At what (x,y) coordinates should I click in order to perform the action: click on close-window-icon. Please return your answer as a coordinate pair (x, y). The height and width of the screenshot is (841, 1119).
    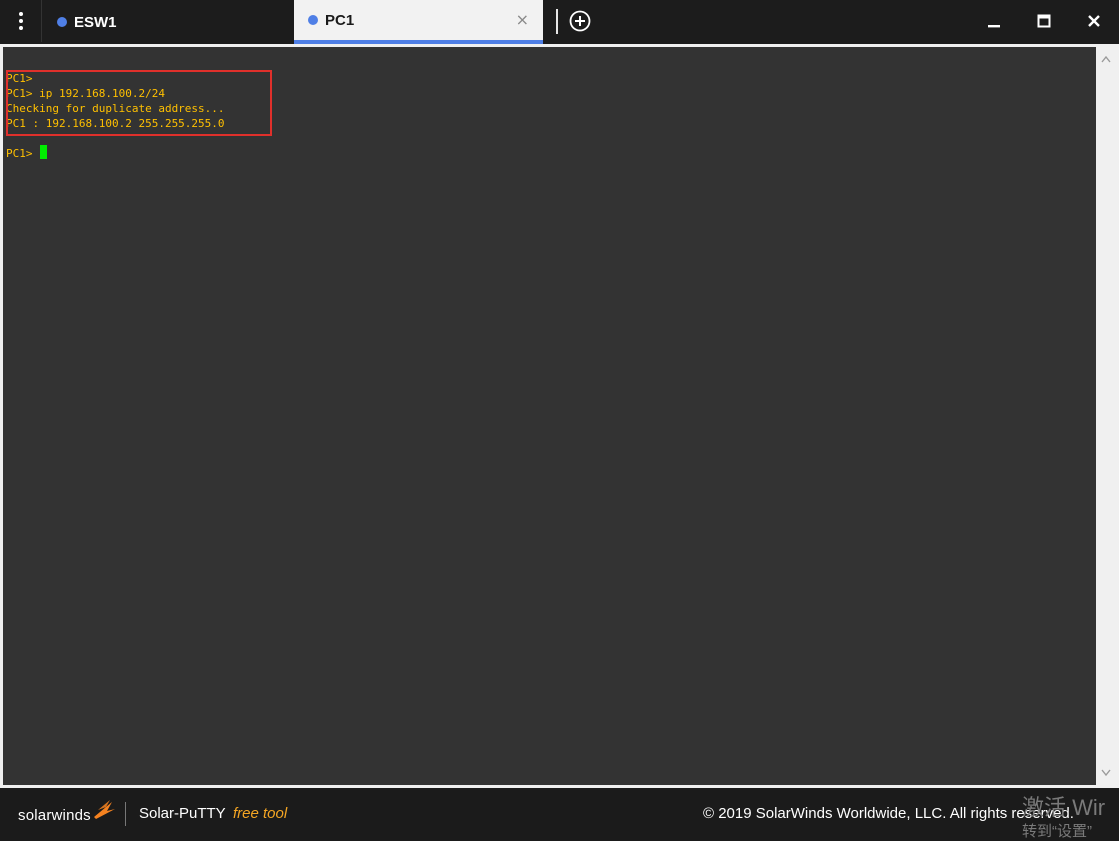
    Looking at the image, I should click on (1094, 21).